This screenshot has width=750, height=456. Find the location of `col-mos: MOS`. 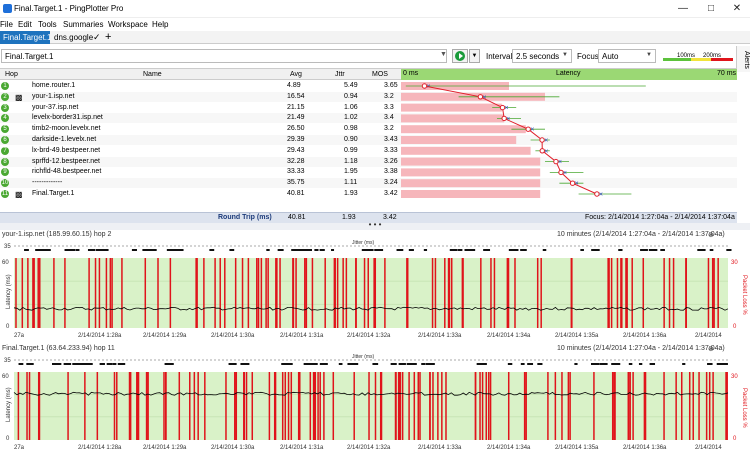

col-mos: MOS is located at coordinates (380, 74).